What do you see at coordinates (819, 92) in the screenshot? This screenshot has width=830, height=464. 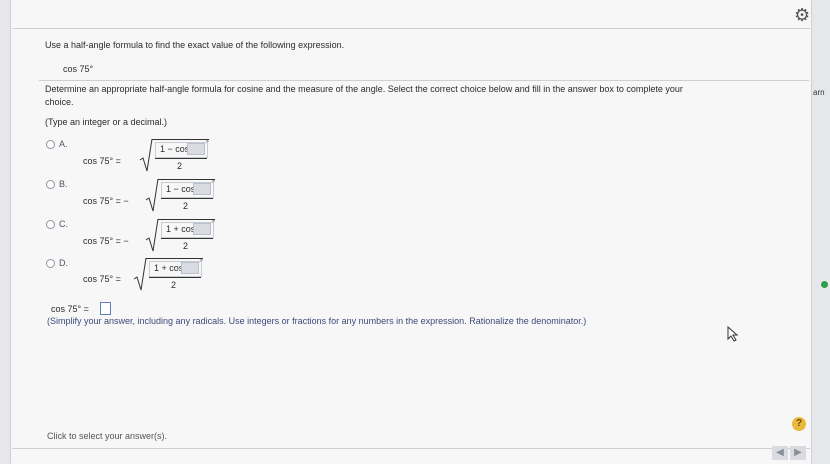 I see `side-panel-text: arn` at bounding box center [819, 92].